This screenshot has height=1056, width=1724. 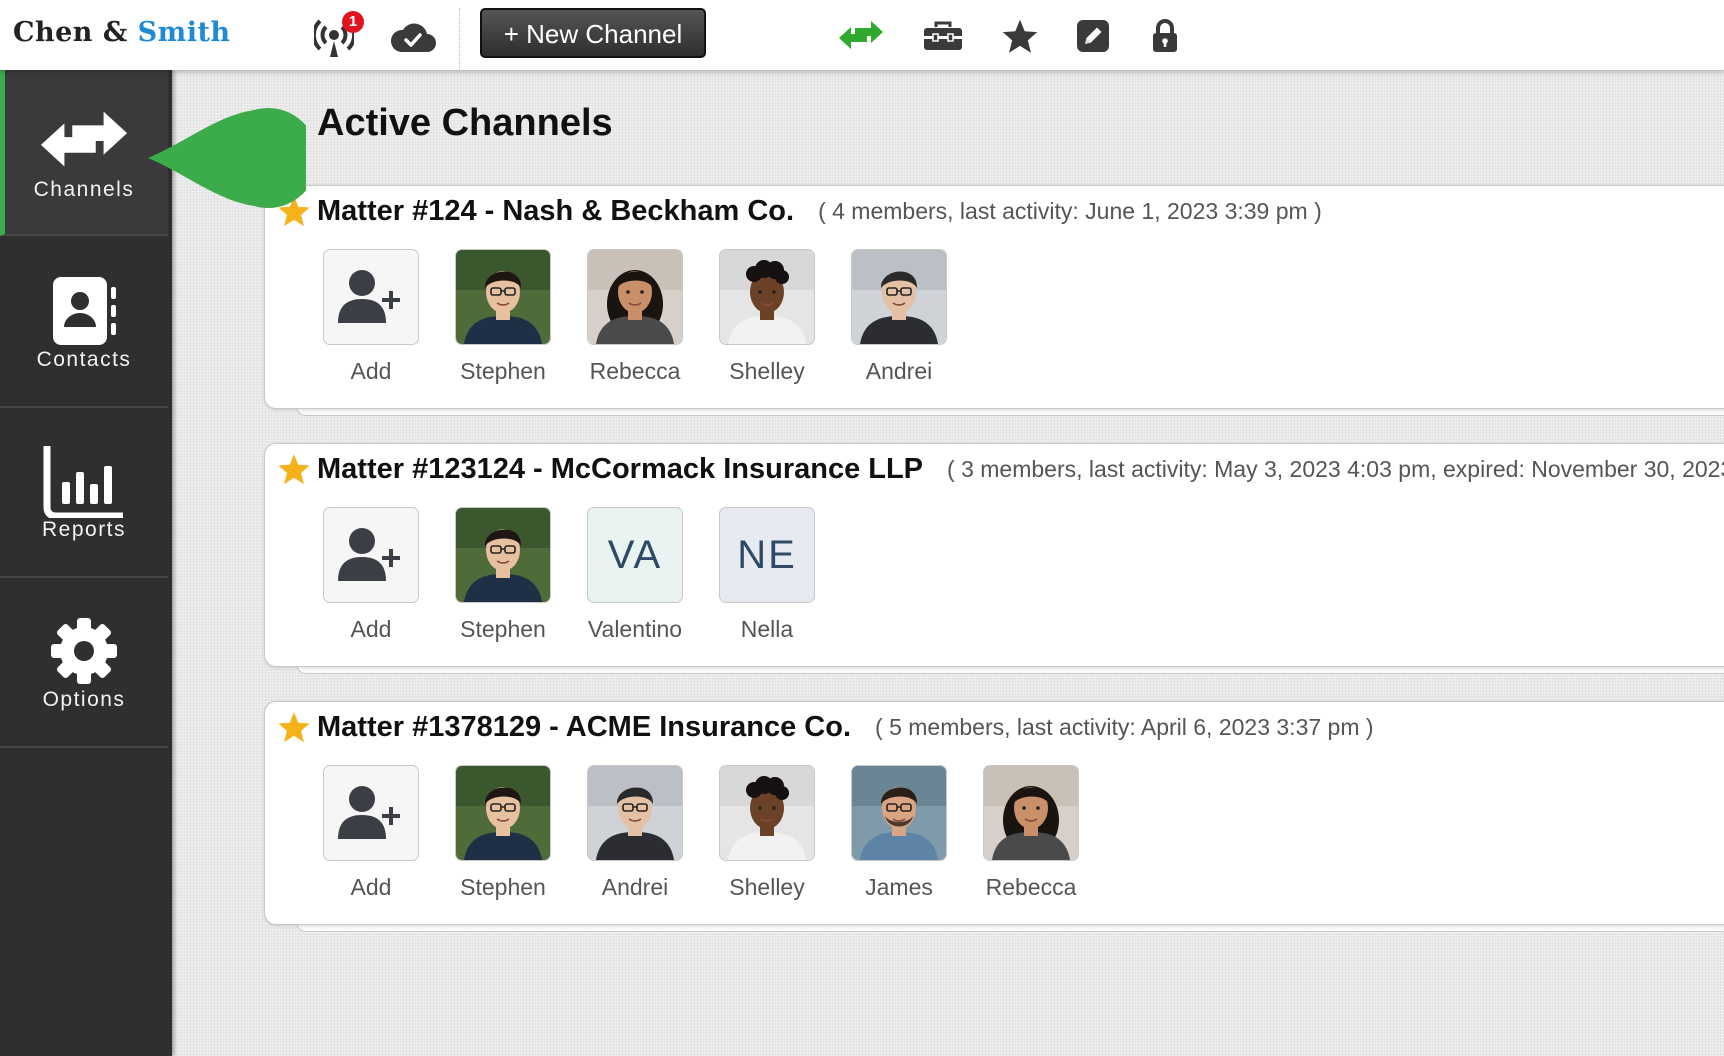 What do you see at coordinates (767, 629) in the screenshot?
I see `member-name: Nella` at bounding box center [767, 629].